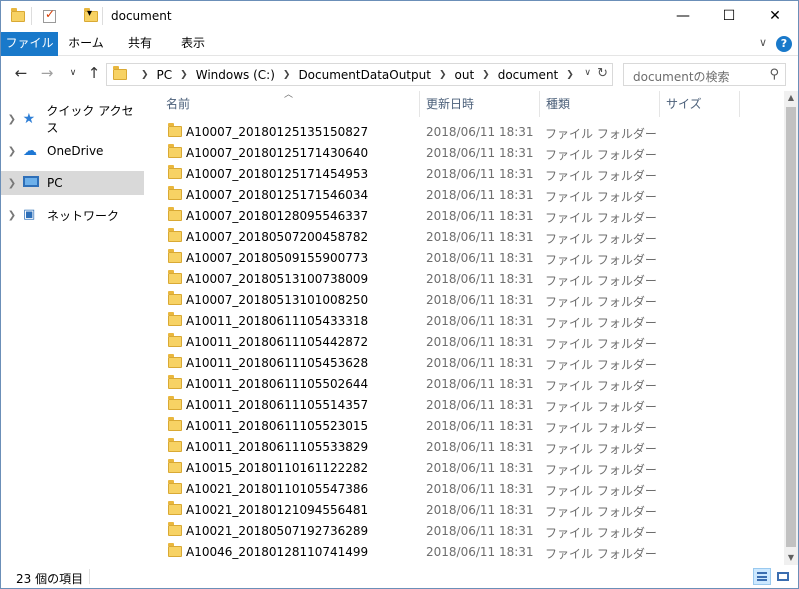 The image size is (799, 589). What do you see at coordinates (784, 44) in the screenshot?
I see `help-icon: ?` at bounding box center [784, 44].